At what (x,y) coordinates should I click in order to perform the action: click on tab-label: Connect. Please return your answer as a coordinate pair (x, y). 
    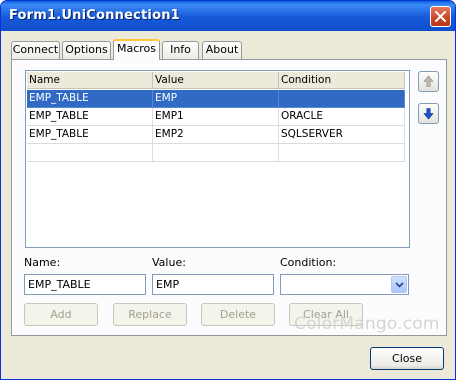
    Looking at the image, I should click on (35, 49).